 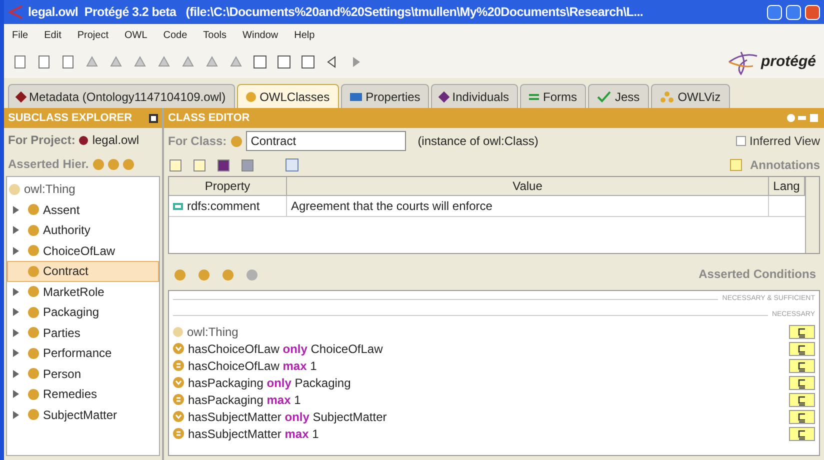 What do you see at coordinates (209, 118) in the screenshot?
I see `panel-title: CLASS EDITOR` at bounding box center [209, 118].